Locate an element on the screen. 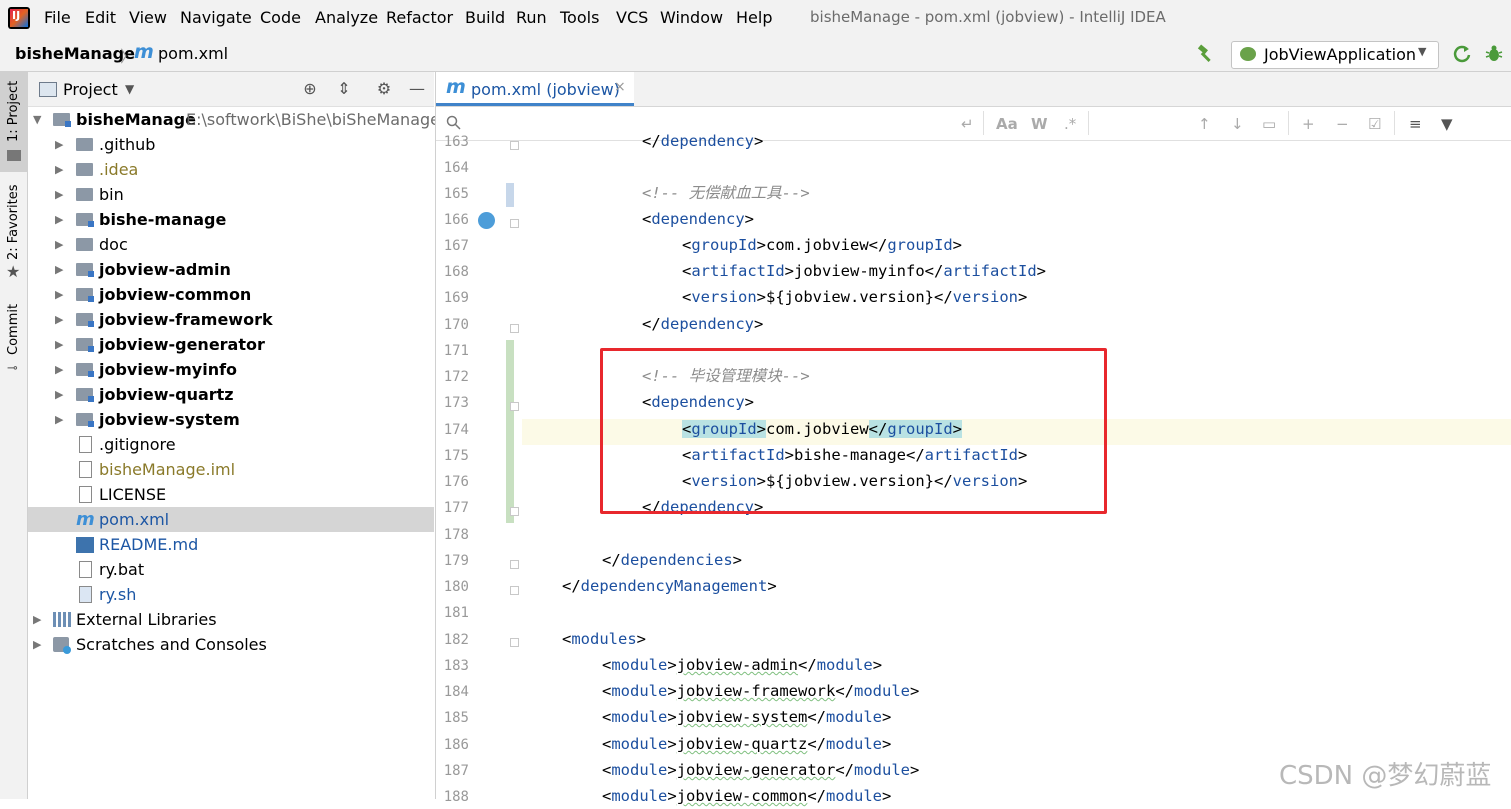 This screenshot has height=809, width=1511. tree-row: ▶ .github is located at coordinates (231, 144).